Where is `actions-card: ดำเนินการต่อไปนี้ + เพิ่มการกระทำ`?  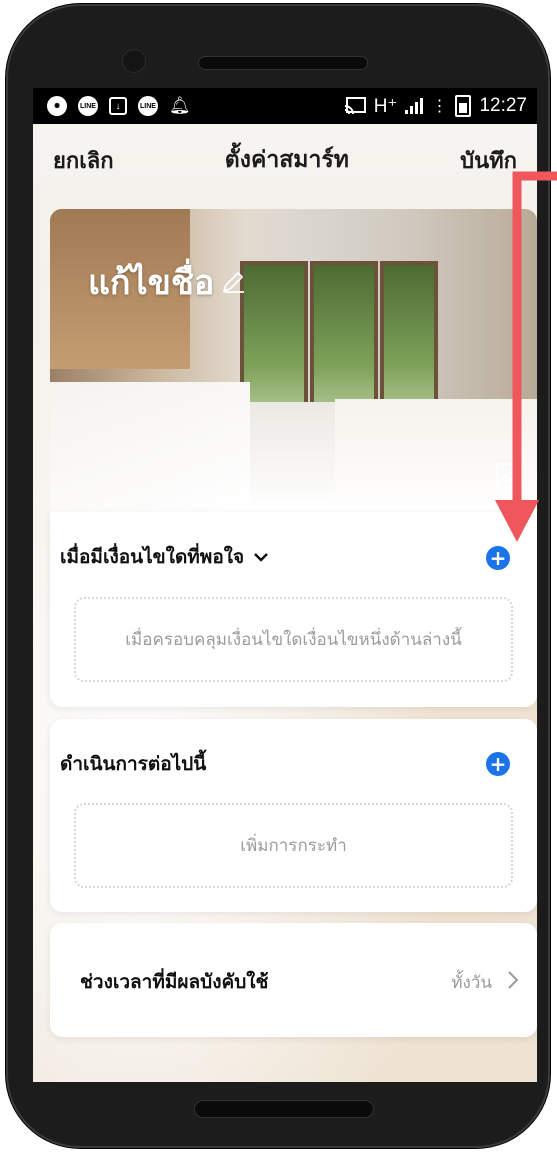 actions-card: ดำเนินการต่อไปนี้ + เพิ่มการกระทำ is located at coordinates (293, 815).